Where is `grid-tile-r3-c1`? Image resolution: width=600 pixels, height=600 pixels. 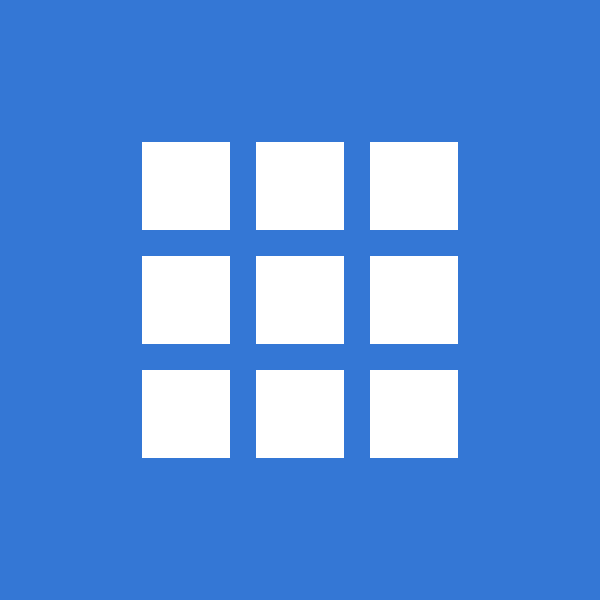 grid-tile-r3-c1 is located at coordinates (186, 414).